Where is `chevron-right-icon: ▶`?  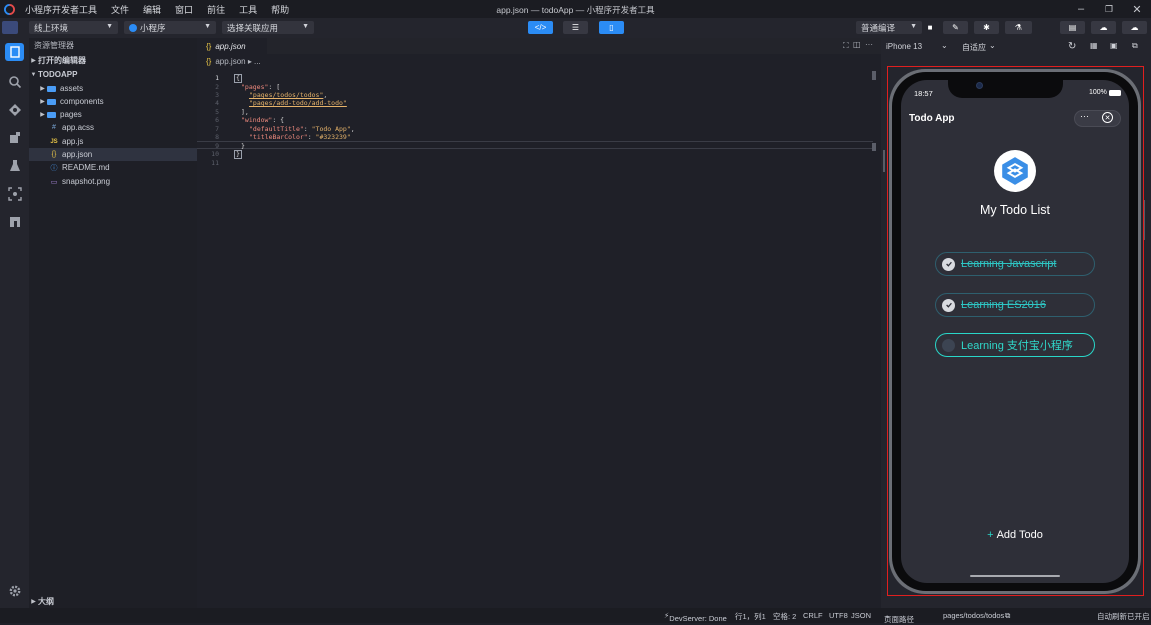
chevron-right-icon: ▶ is located at coordinates (33, 61).